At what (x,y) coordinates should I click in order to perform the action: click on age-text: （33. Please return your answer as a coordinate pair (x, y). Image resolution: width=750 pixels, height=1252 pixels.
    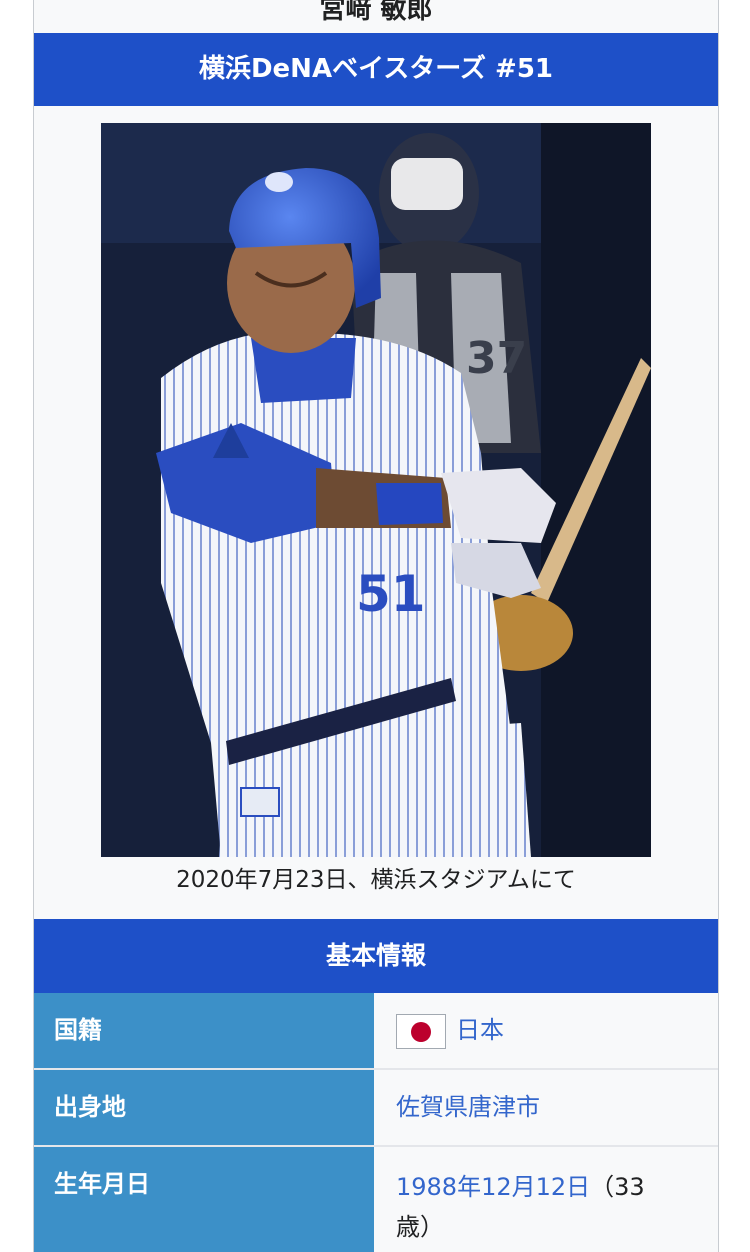
    Looking at the image, I should click on (617, 1187).